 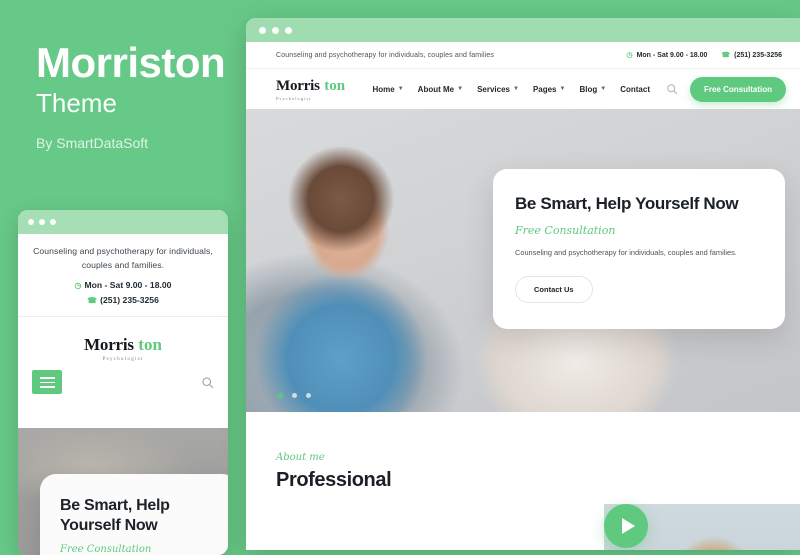 What do you see at coordinates (758, 55) in the screenshot?
I see `desktop-phone-label: (251) 235-3256` at bounding box center [758, 55].